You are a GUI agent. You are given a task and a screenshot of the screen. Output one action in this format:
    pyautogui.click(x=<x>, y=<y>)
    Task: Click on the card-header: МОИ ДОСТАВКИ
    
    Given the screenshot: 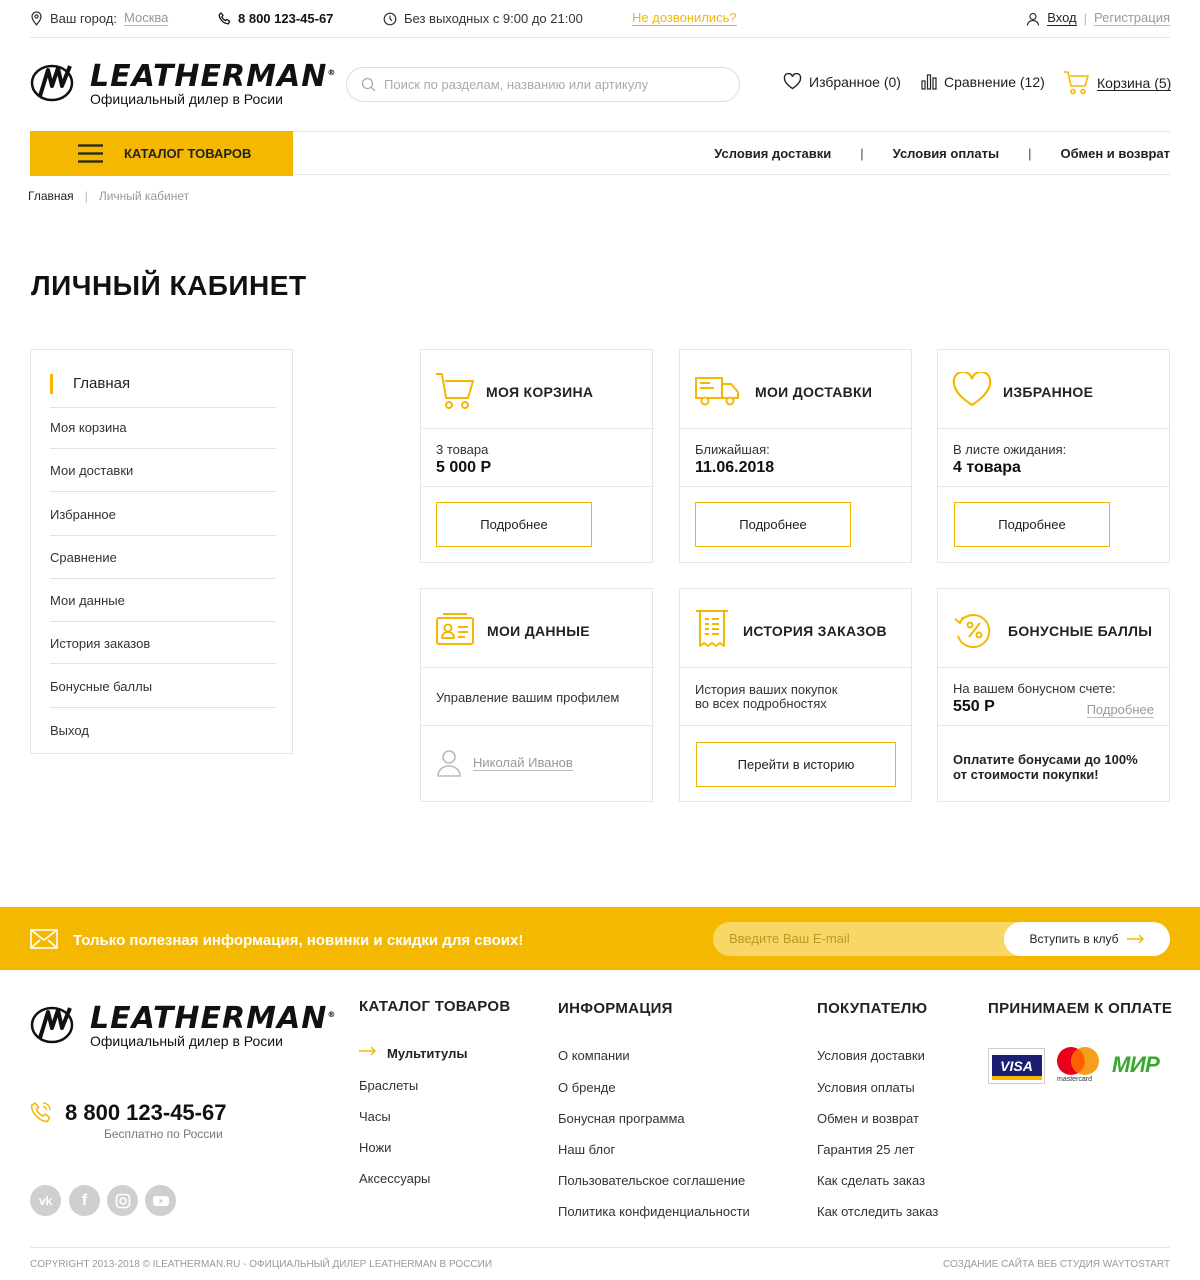 What is the action you would take?
    pyautogui.click(x=795, y=389)
    